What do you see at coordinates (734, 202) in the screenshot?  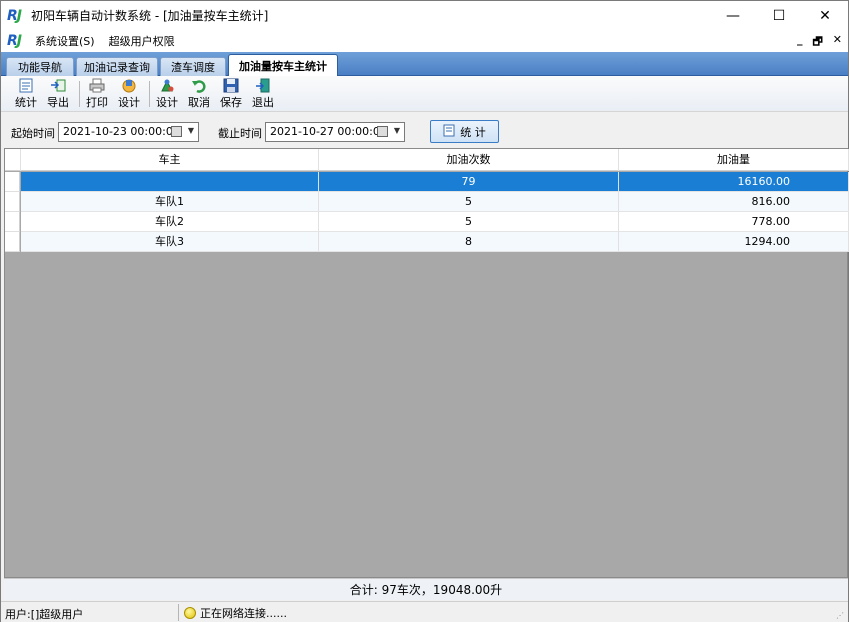 I see `cell-amount: 816.00` at bounding box center [734, 202].